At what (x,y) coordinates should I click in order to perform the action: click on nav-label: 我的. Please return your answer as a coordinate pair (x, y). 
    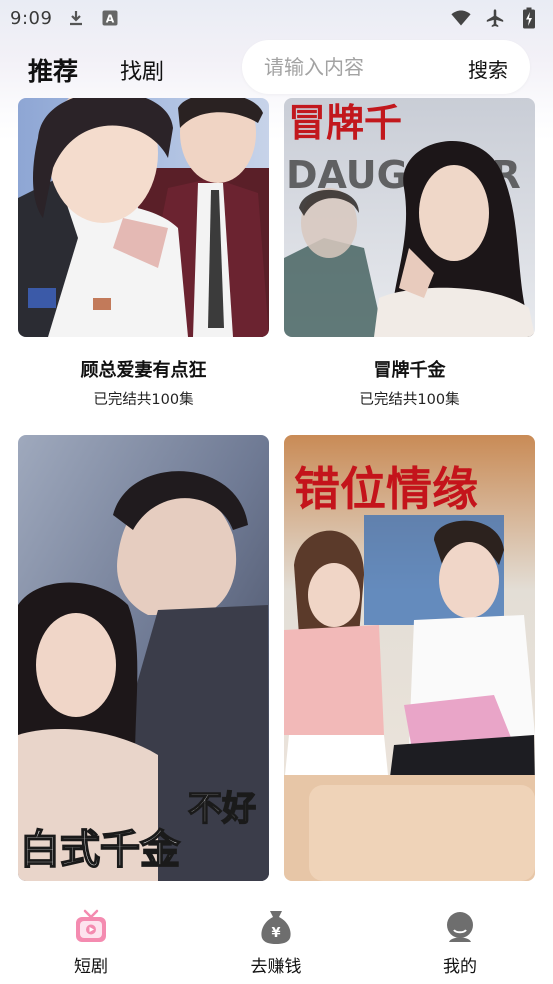
    Looking at the image, I should click on (460, 967).